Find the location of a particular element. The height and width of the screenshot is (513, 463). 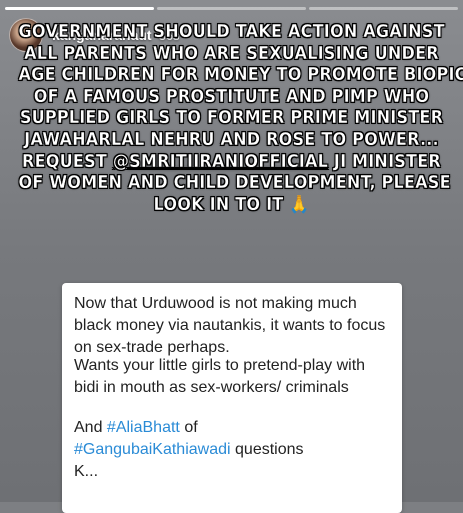

hashtag-link: #AliaBhatt is located at coordinates (143, 427).